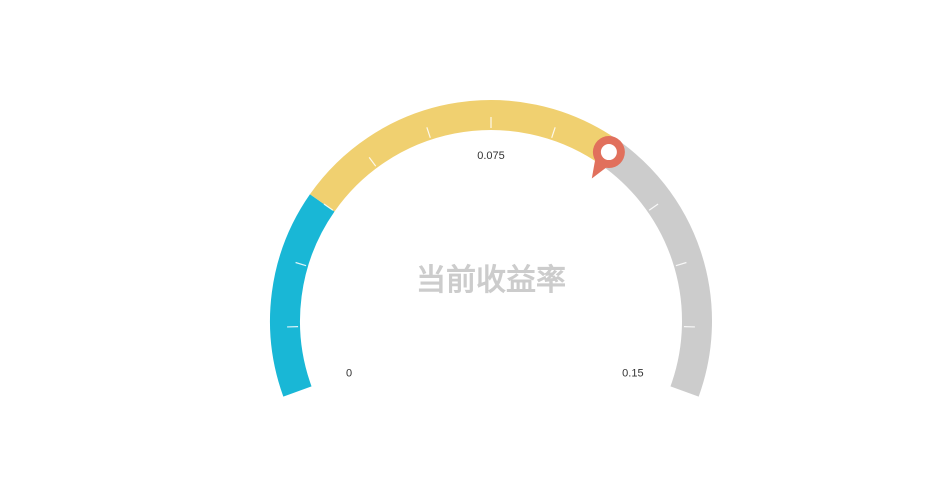 This screenshot has width=950, height=500. What do you see at coordinates (632, 374) in the screenshot?
I see `gauge-tick-label-2: 0.15` at bounding box center [632, 374].